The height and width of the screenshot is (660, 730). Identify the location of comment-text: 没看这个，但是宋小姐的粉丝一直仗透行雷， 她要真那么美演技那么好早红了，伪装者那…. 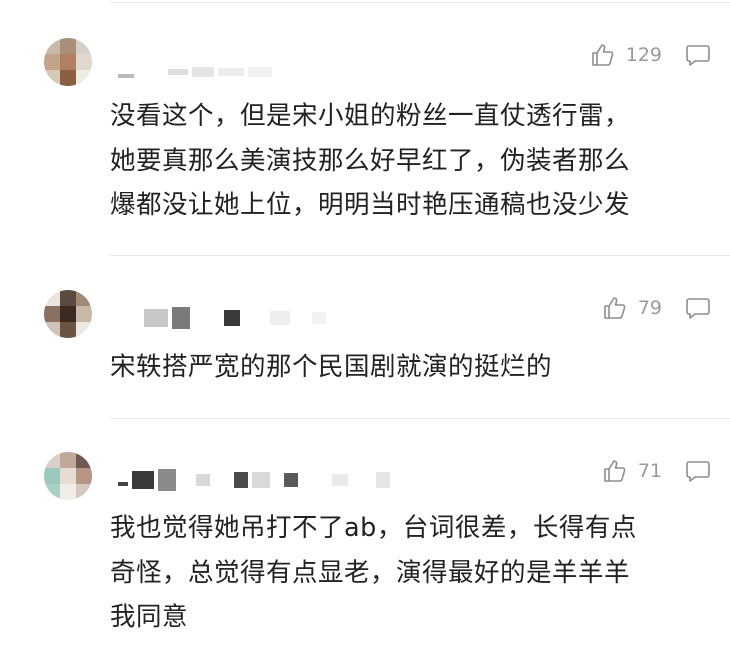
(370, 160).